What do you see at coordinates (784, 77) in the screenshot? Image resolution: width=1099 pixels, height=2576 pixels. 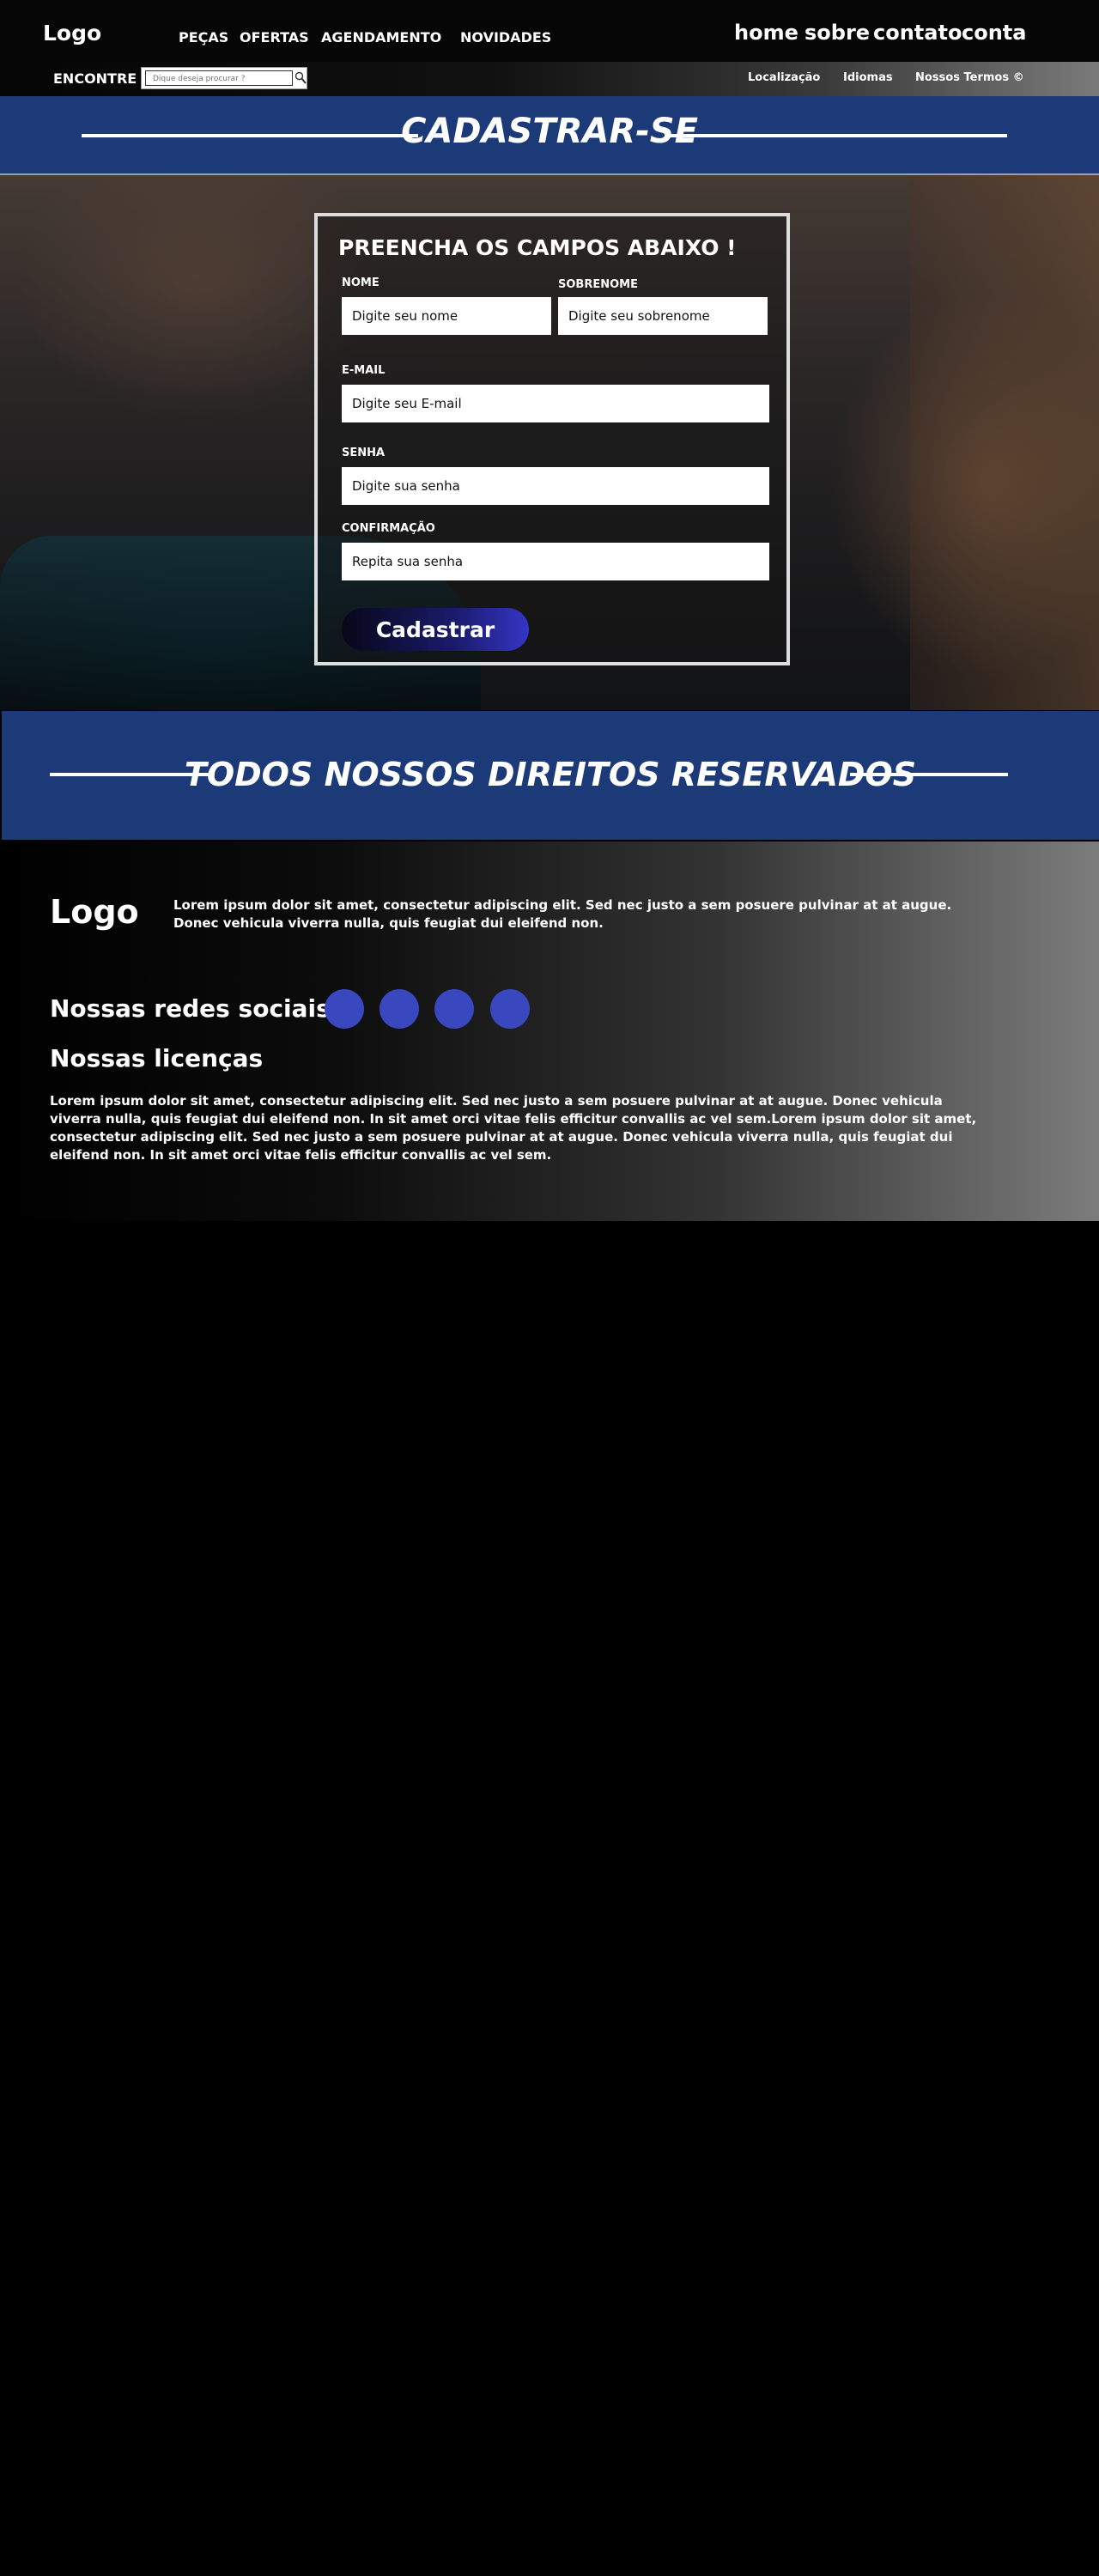 I see `link-localizacao: Localização` at bounding box center [784, 77].